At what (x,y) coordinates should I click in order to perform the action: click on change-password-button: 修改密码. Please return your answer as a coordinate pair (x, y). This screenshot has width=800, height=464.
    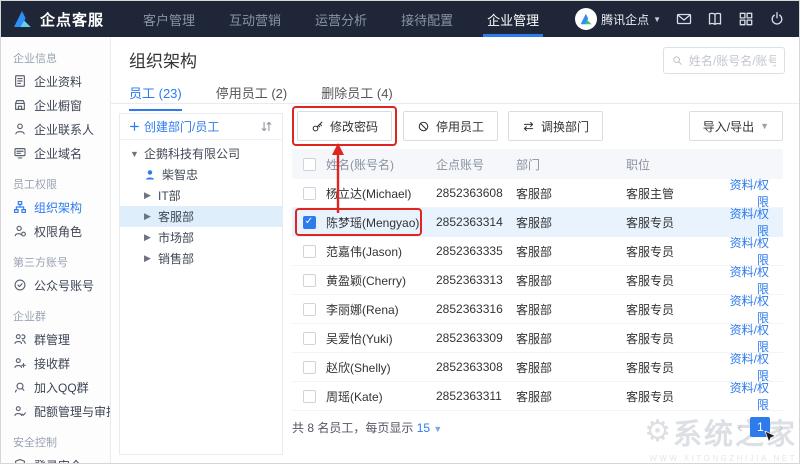
    Looking at the image, I should click on (345, 126).